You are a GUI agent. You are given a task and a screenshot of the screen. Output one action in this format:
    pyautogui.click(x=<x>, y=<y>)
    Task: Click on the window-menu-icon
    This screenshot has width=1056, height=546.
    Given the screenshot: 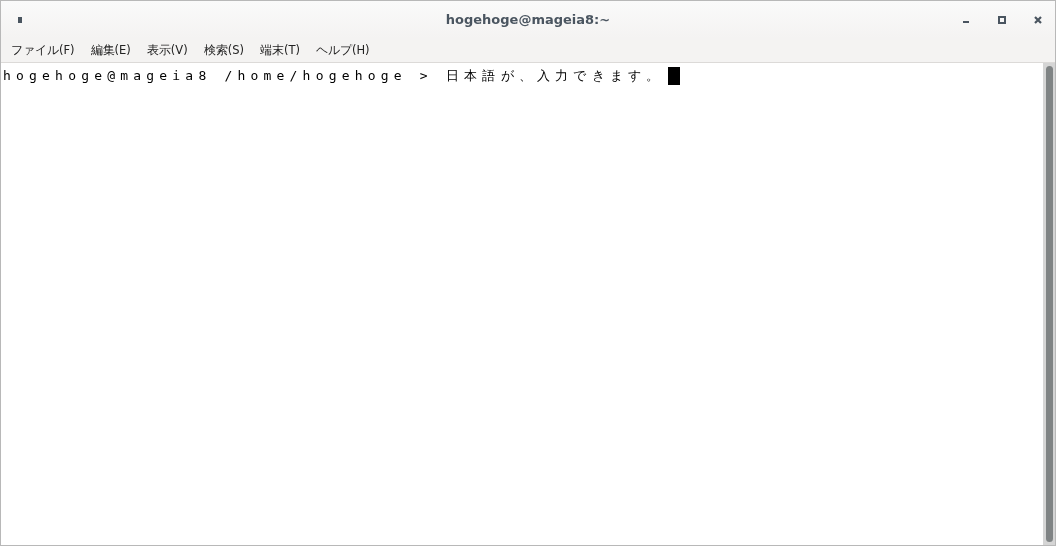 What is the action you would take?
    pyautogui.click(x=20, y=19)
    